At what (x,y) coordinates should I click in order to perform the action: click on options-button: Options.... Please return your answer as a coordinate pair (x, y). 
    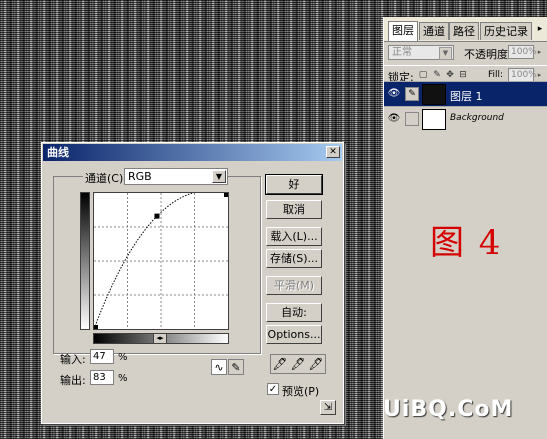
    Looking at the image, I should click on (294, 334).